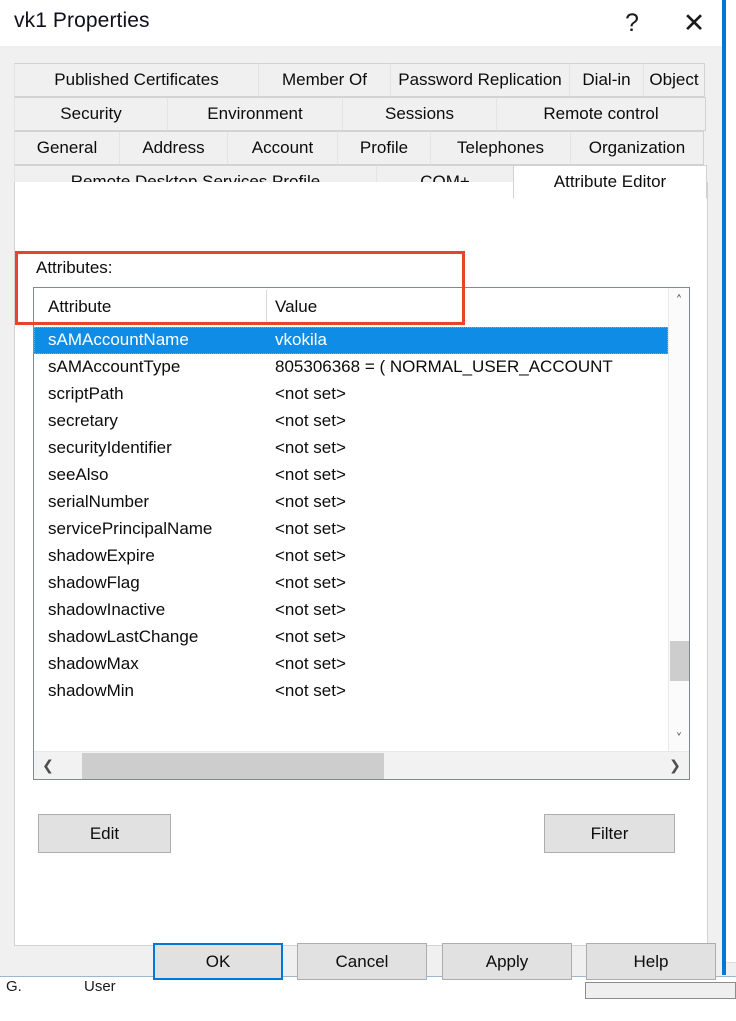  What do you see at coordinates (123, 636) in the screenshot?
I see `attribute-name-cell: shadowLastChange` at bounding box center [123, 636].